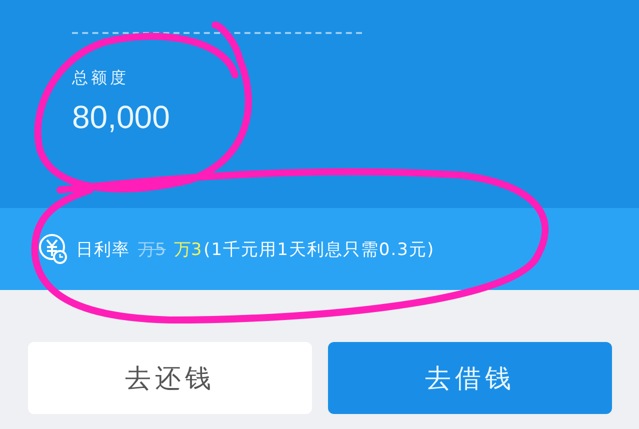  What do you see at coordinates (170, 378) in the screenshot?
I see `repay-button: 去还钱` at bounding box center [170, 378].